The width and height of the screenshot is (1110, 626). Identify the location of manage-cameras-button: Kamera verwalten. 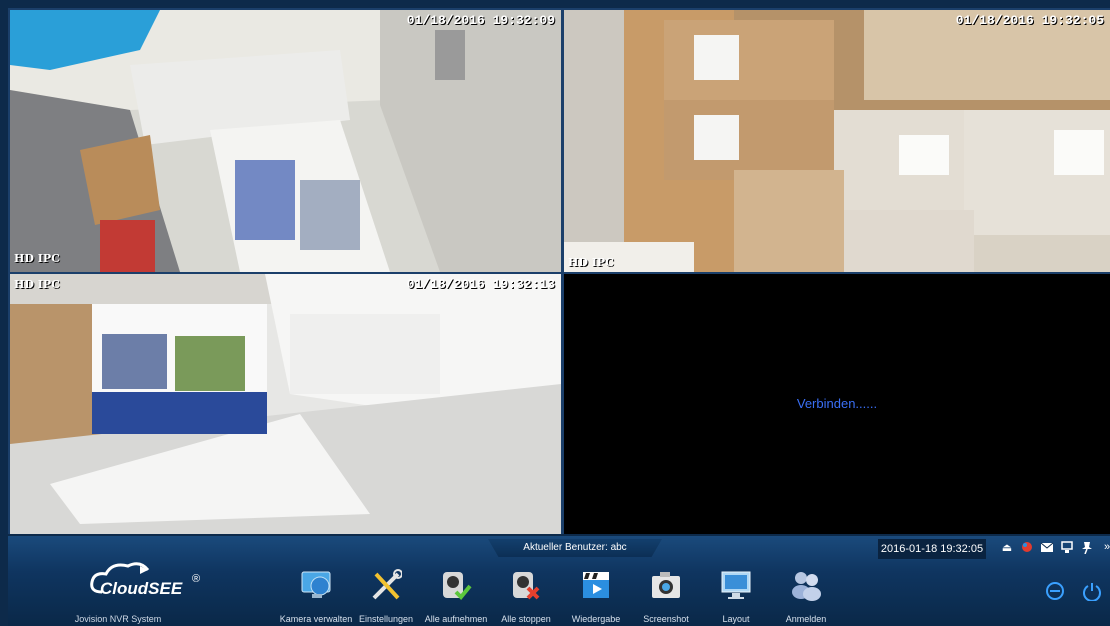
(316, 597).